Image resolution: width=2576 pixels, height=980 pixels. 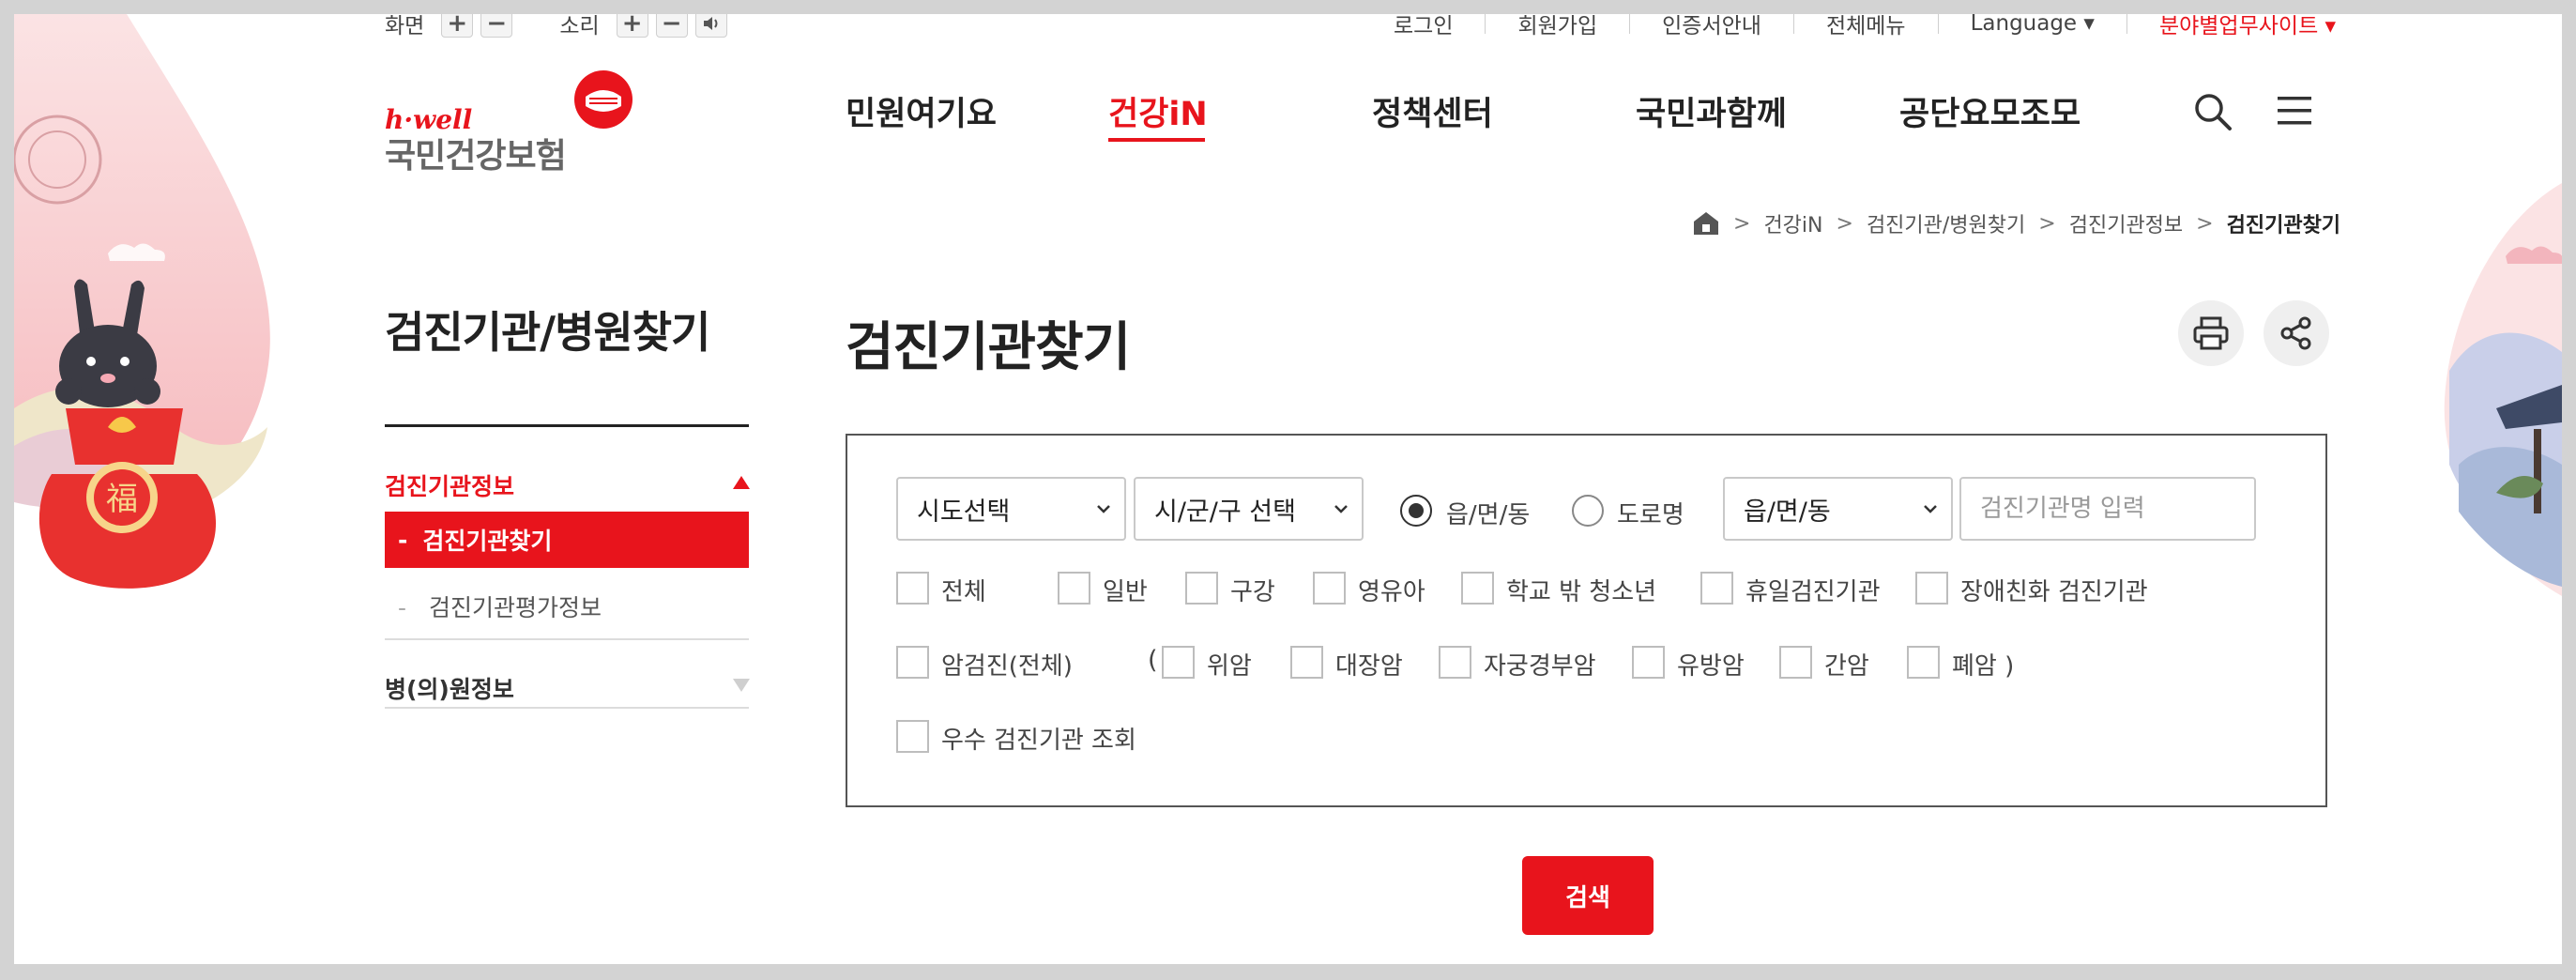 I want to click on sido-select-value: 시도선택, so click(x=964, y=512).